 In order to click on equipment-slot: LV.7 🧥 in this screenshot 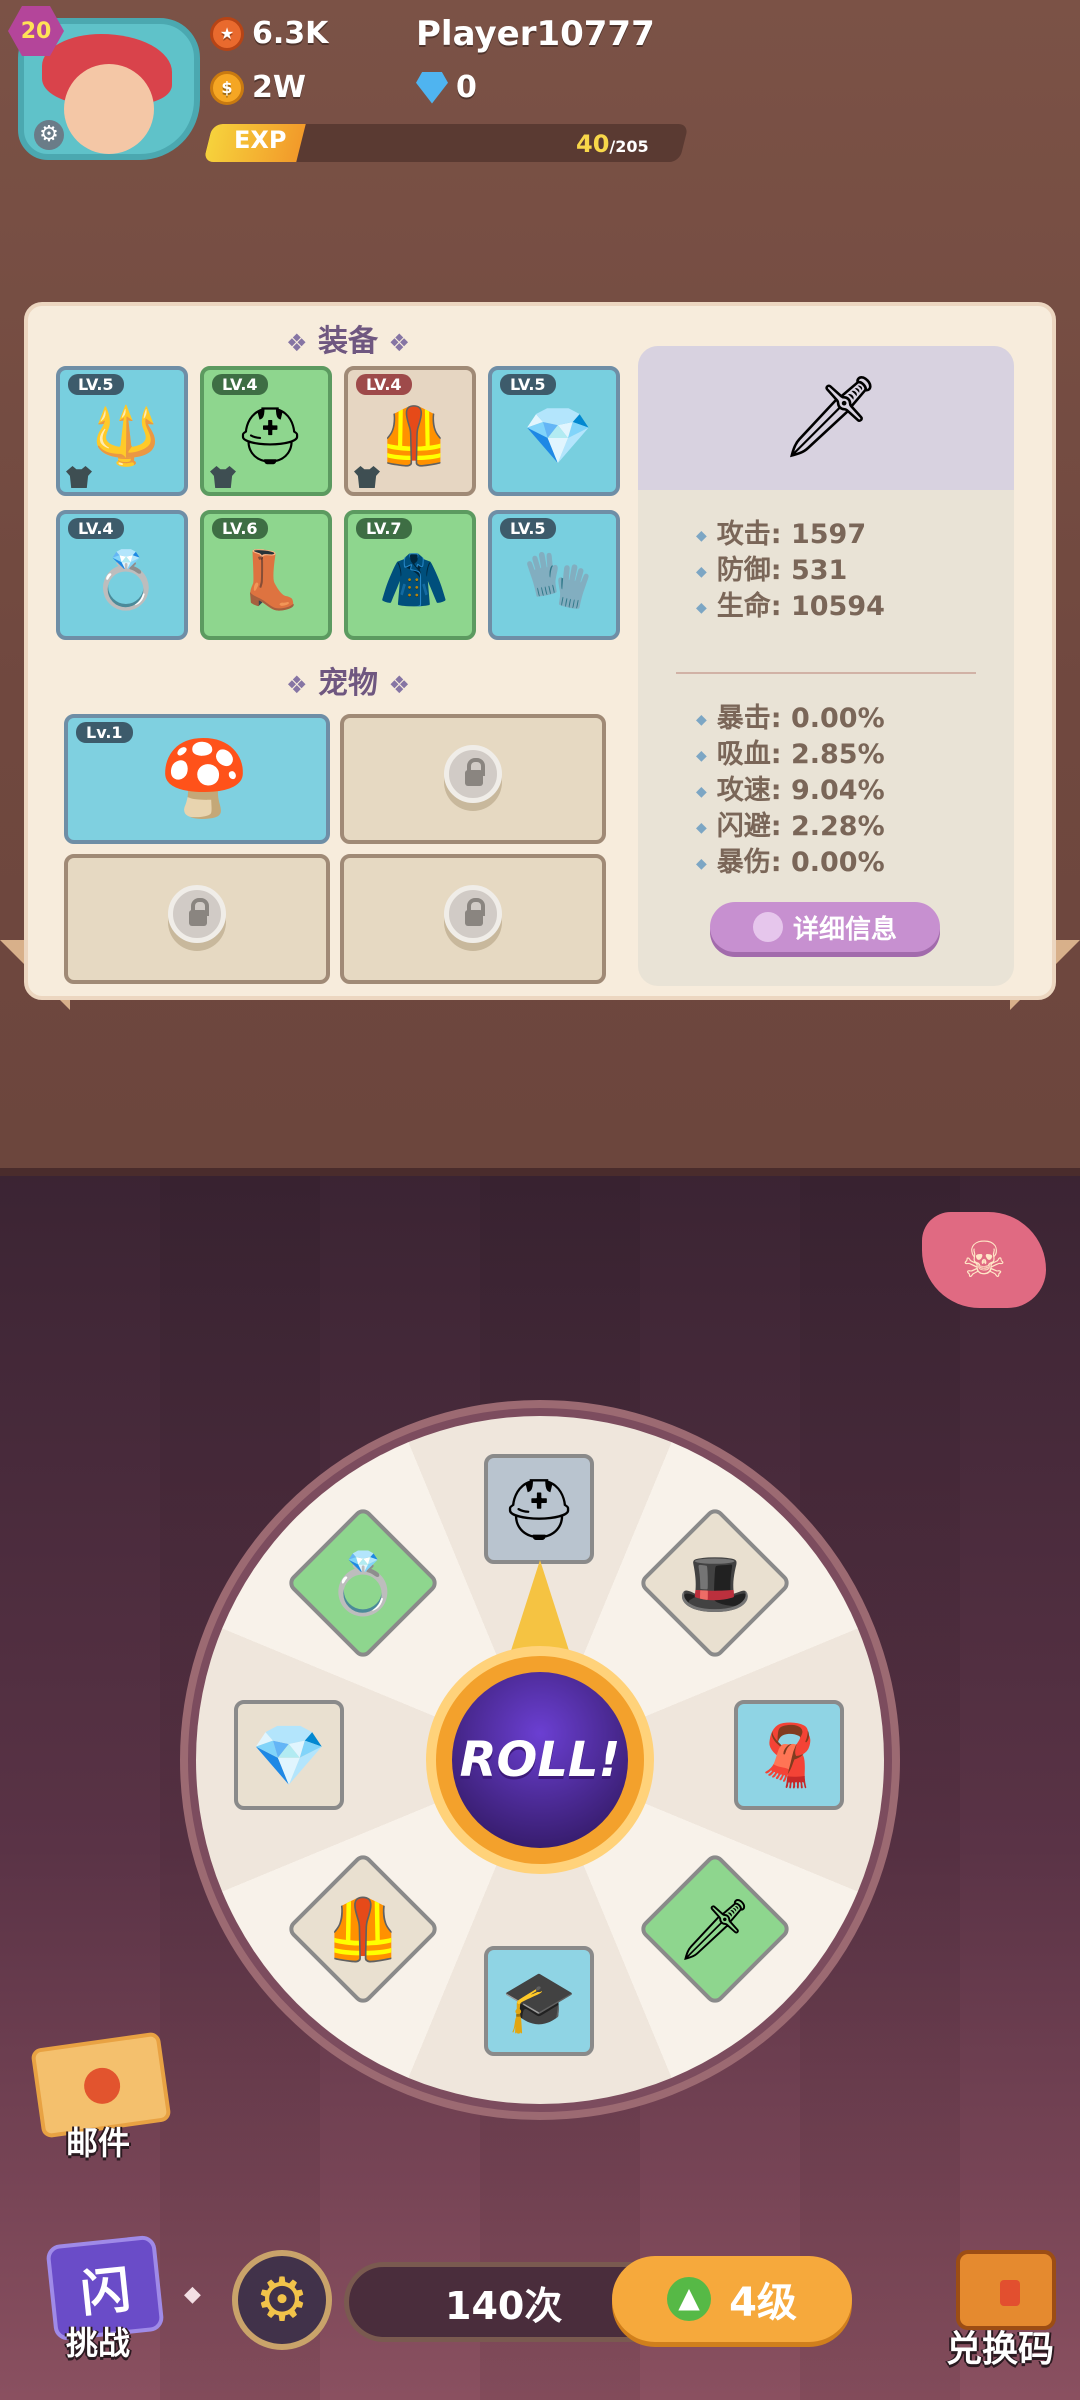, I will do `click(410, 575)`.